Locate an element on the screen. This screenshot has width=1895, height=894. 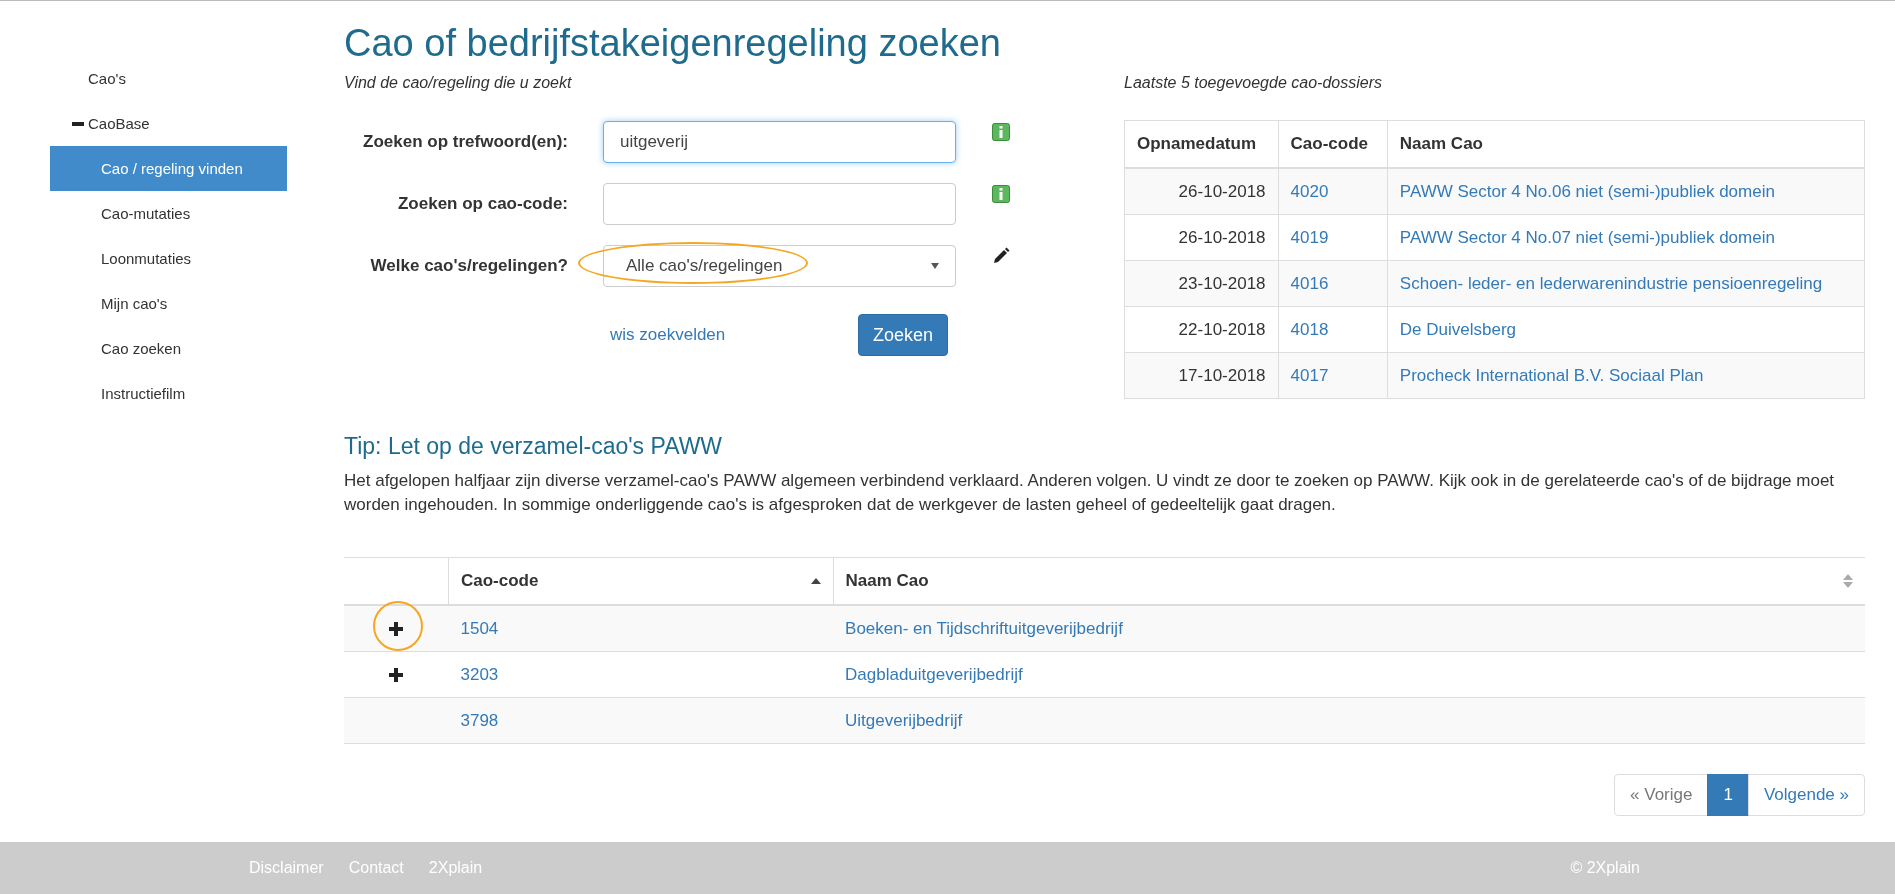
column-header: Naam Cao is located at coordinates (887, 581).